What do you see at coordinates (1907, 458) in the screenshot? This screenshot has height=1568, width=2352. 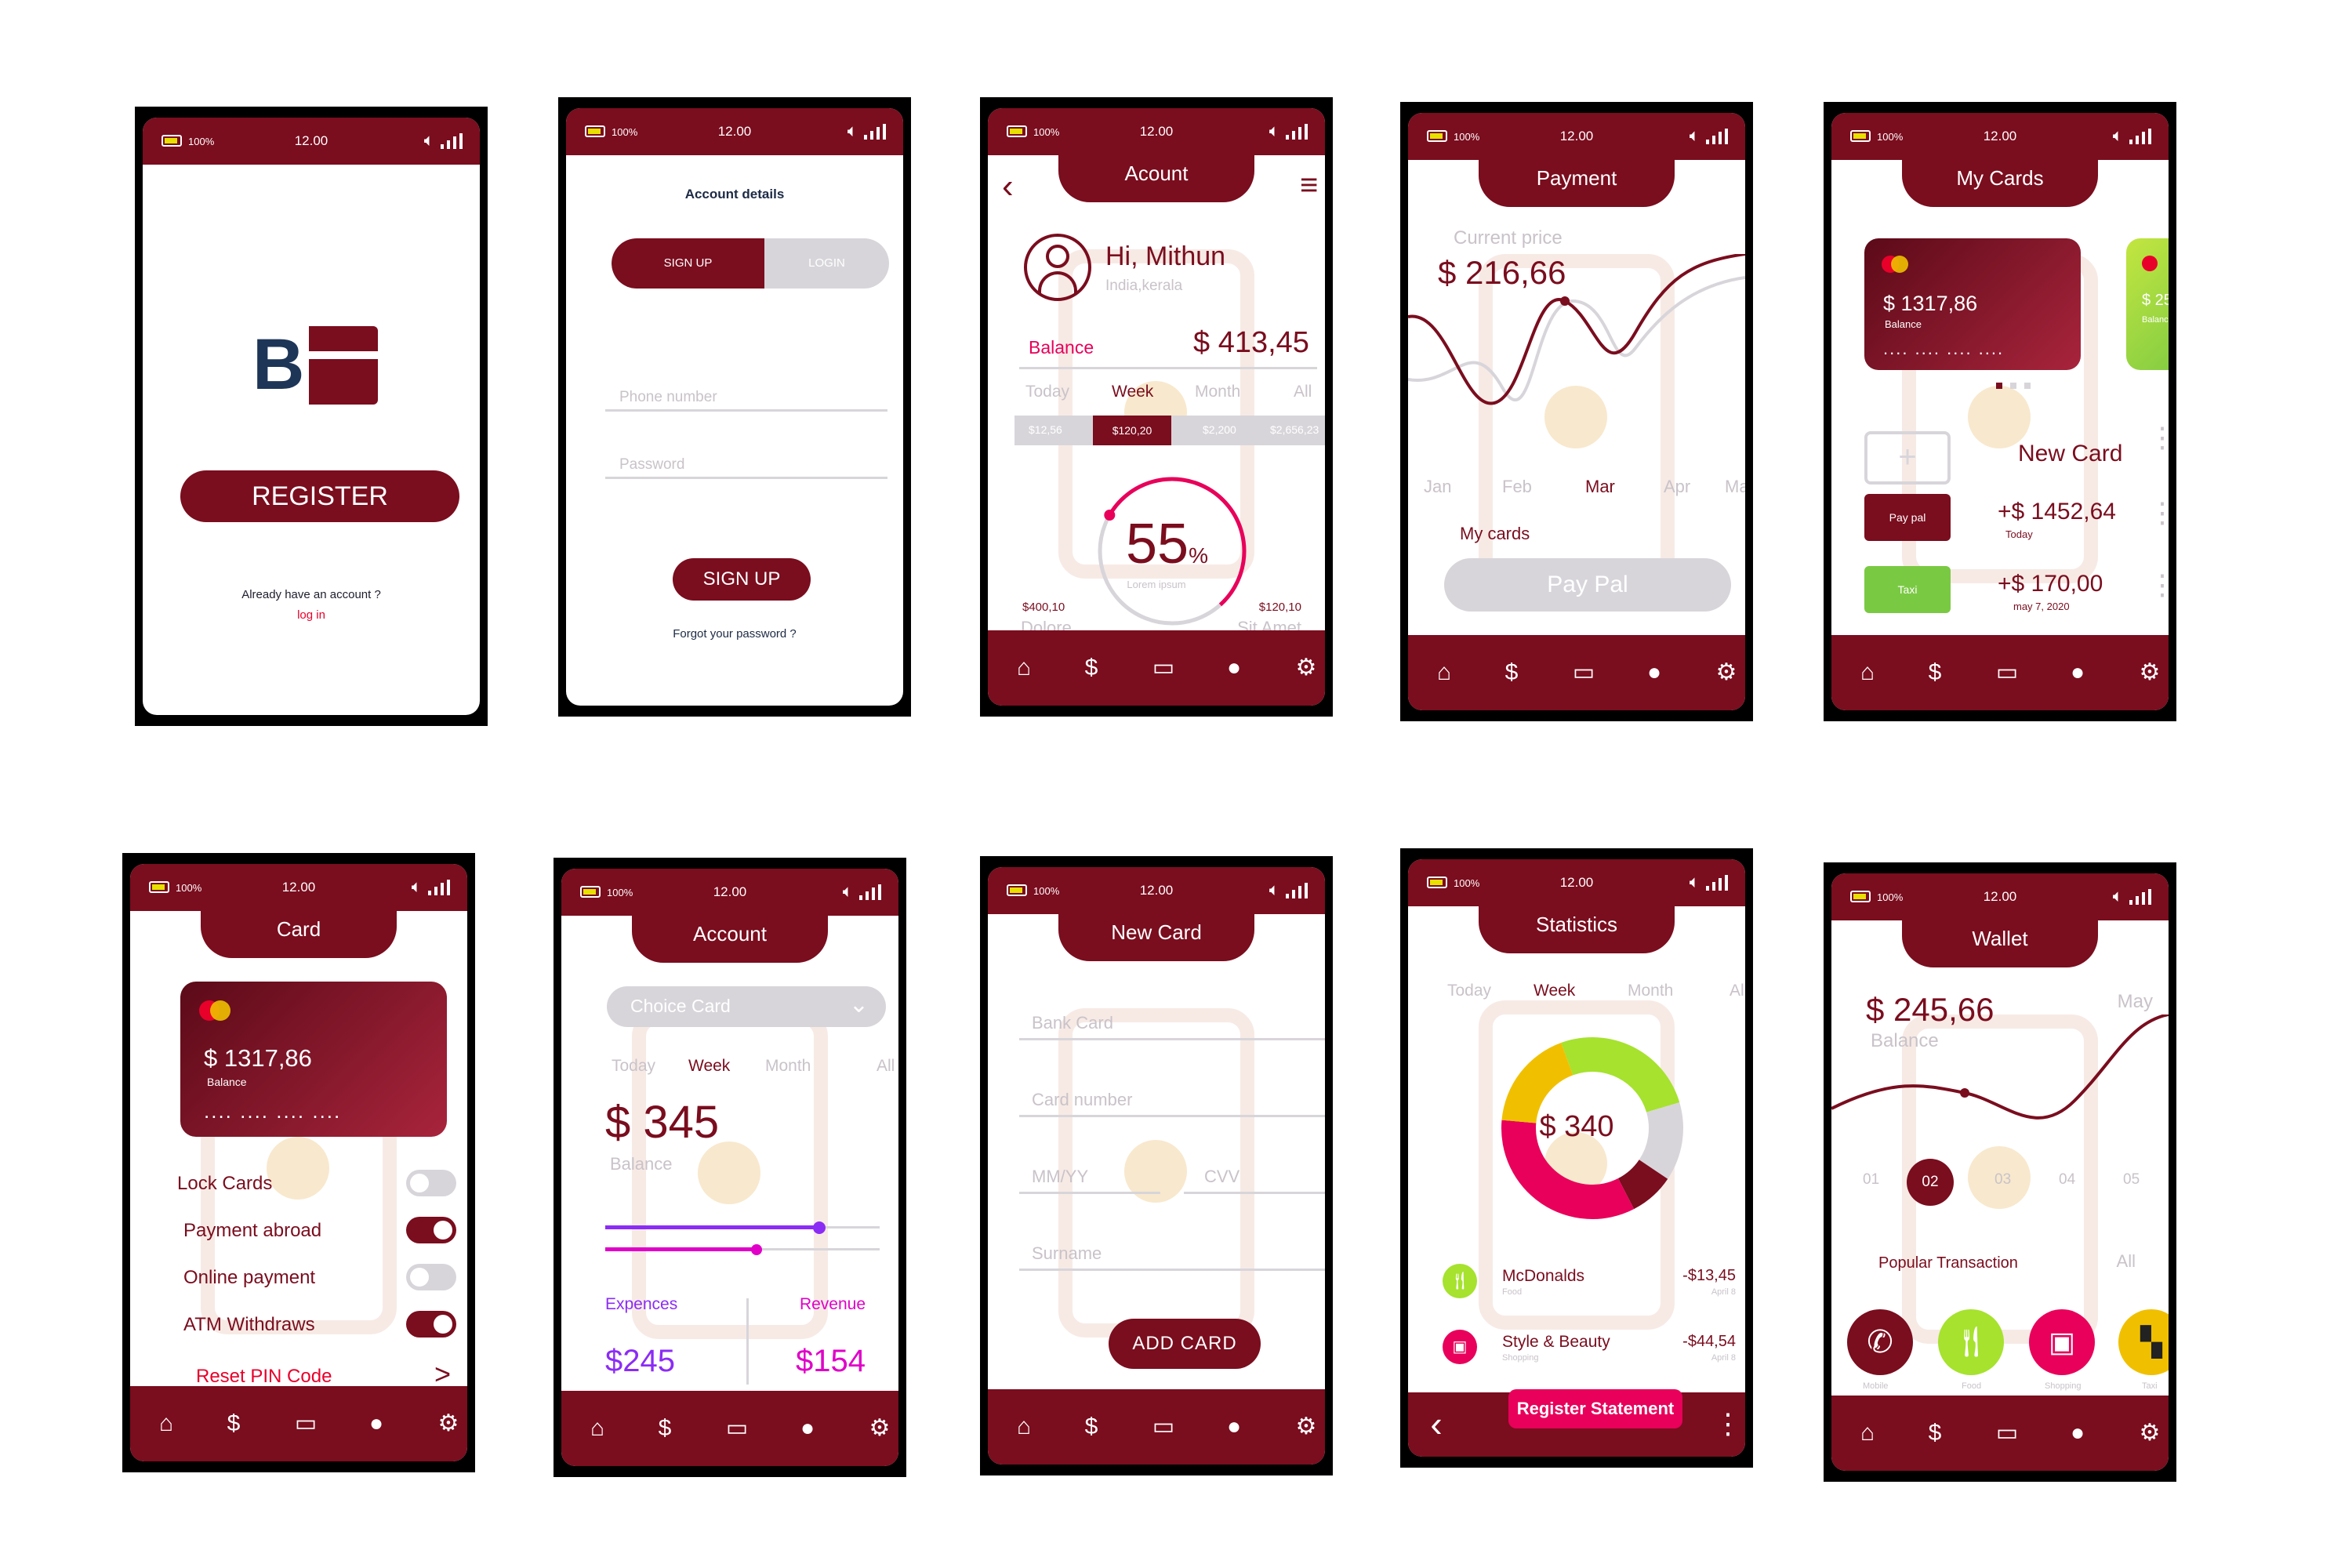 I see `add-card-button: +` at bounding box center [1907, 458].